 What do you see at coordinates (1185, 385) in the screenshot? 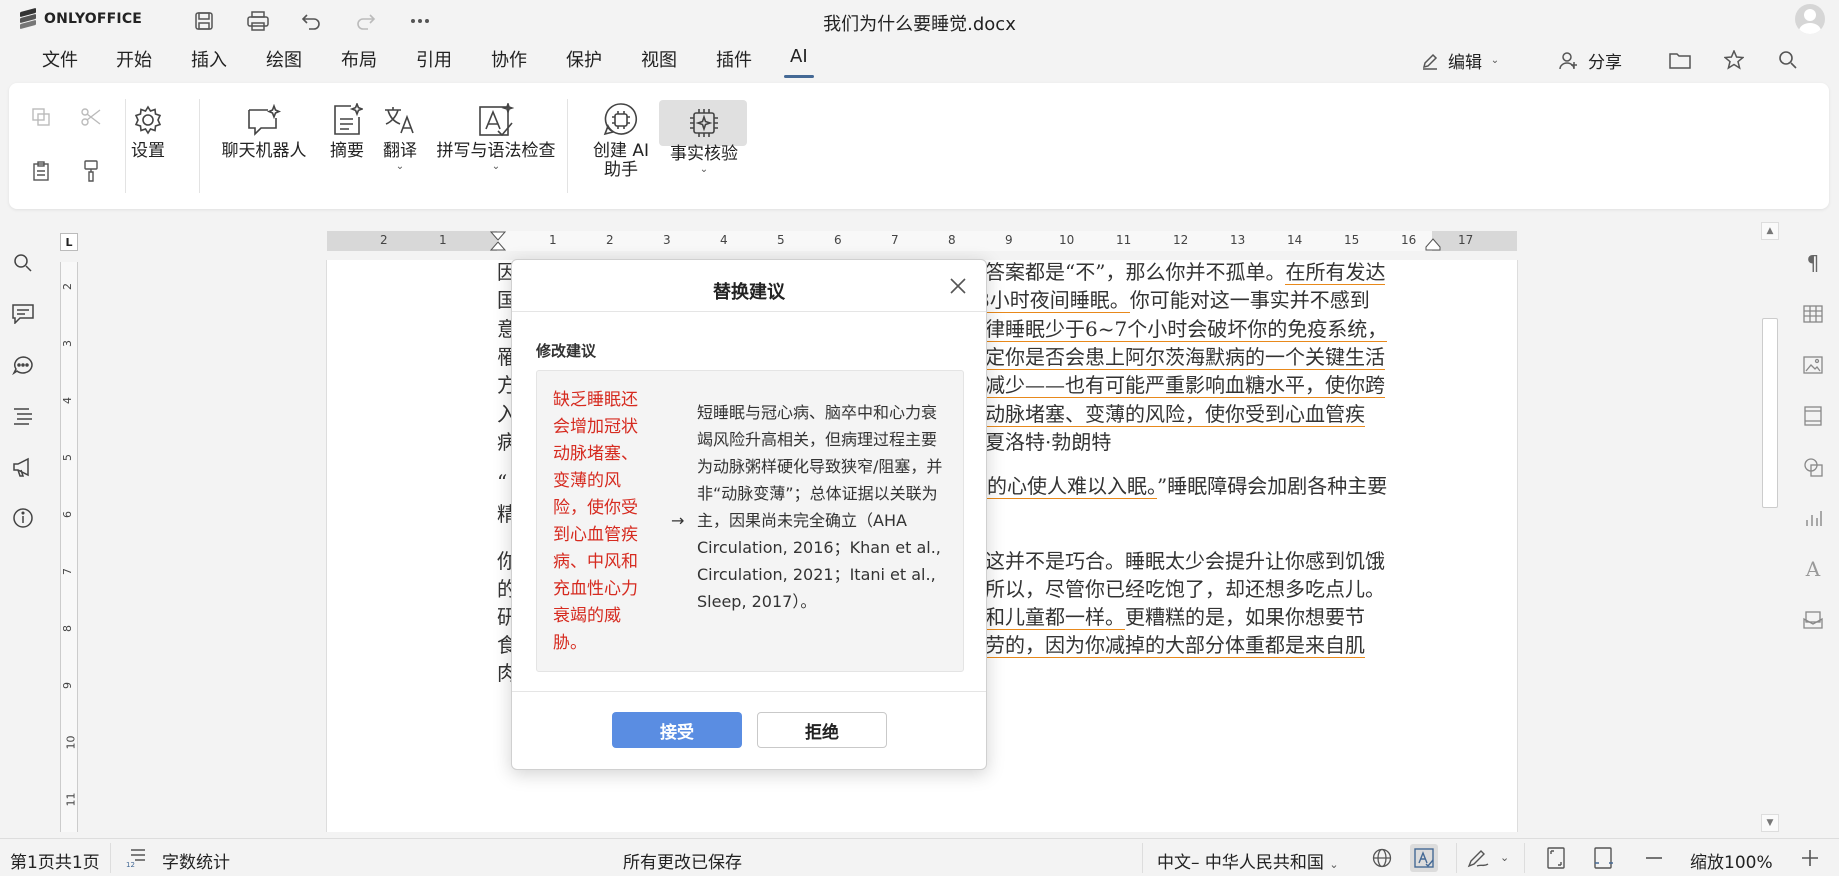
I see `flagged-text: 减少——也有可能严重影响血糖水平，使你跨` at bounding box center [1185, 385].